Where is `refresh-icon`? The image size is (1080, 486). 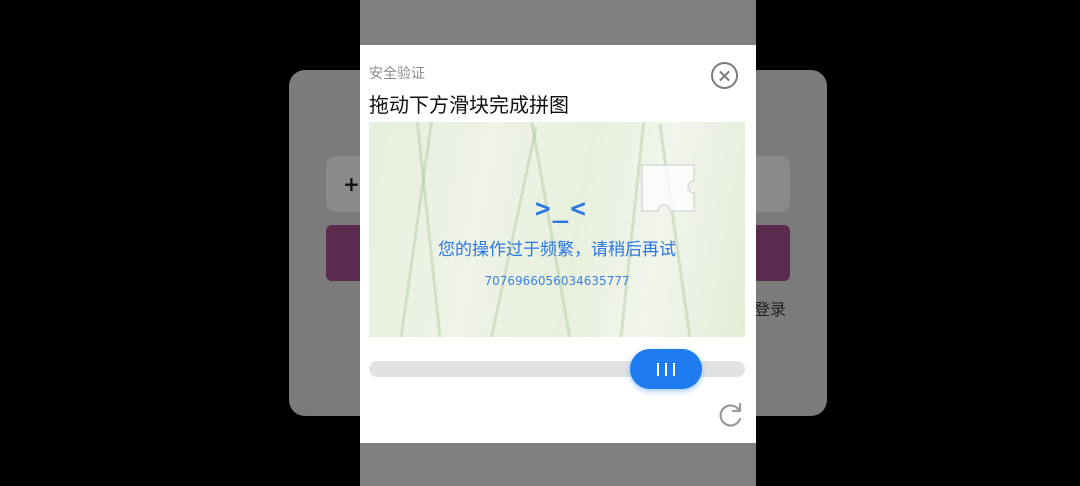
refresh-icon is located at coordinates (731, 415).